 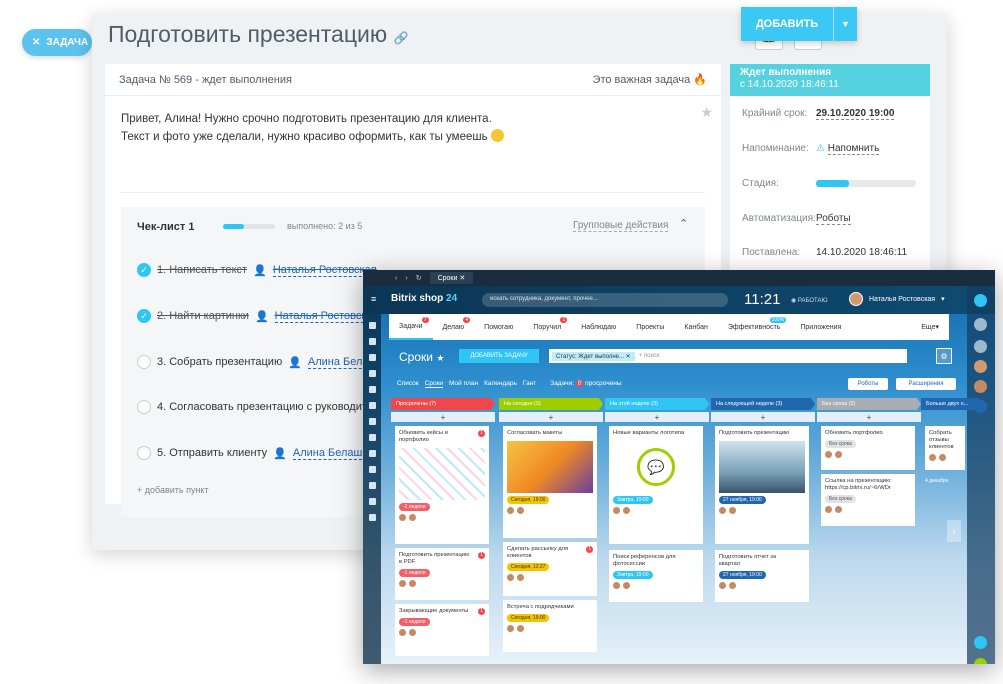 What do you see at coordinates (728, 356) in the screenshot?
I see `filter-input: Статус: Ждет выполне... ✕ + поиск` at bounding box center [728, 356].